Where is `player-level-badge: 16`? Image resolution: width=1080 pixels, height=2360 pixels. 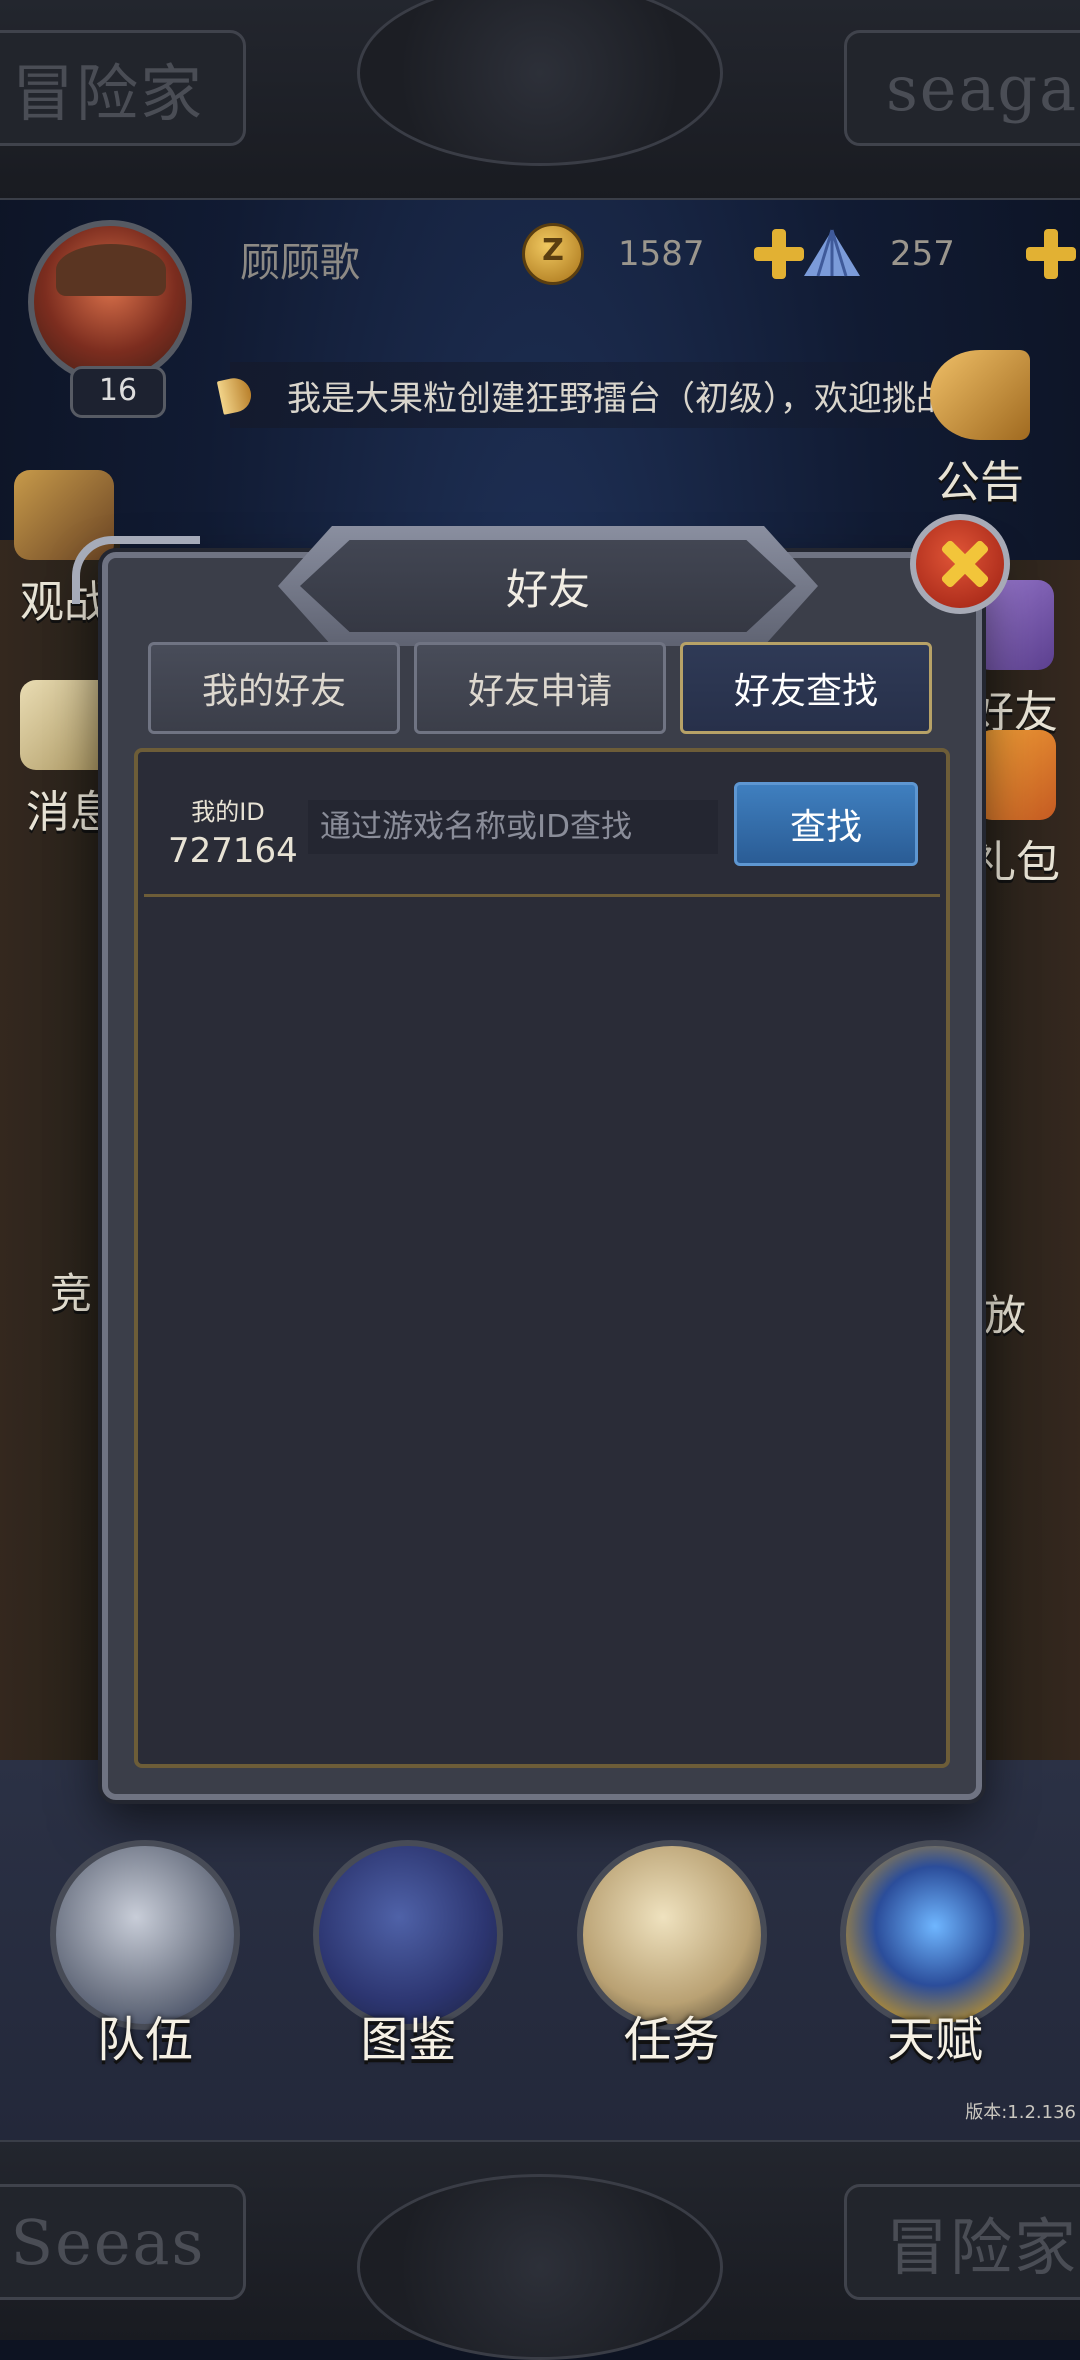
player-level-badge: 16 is located at coordinates (118, 392).